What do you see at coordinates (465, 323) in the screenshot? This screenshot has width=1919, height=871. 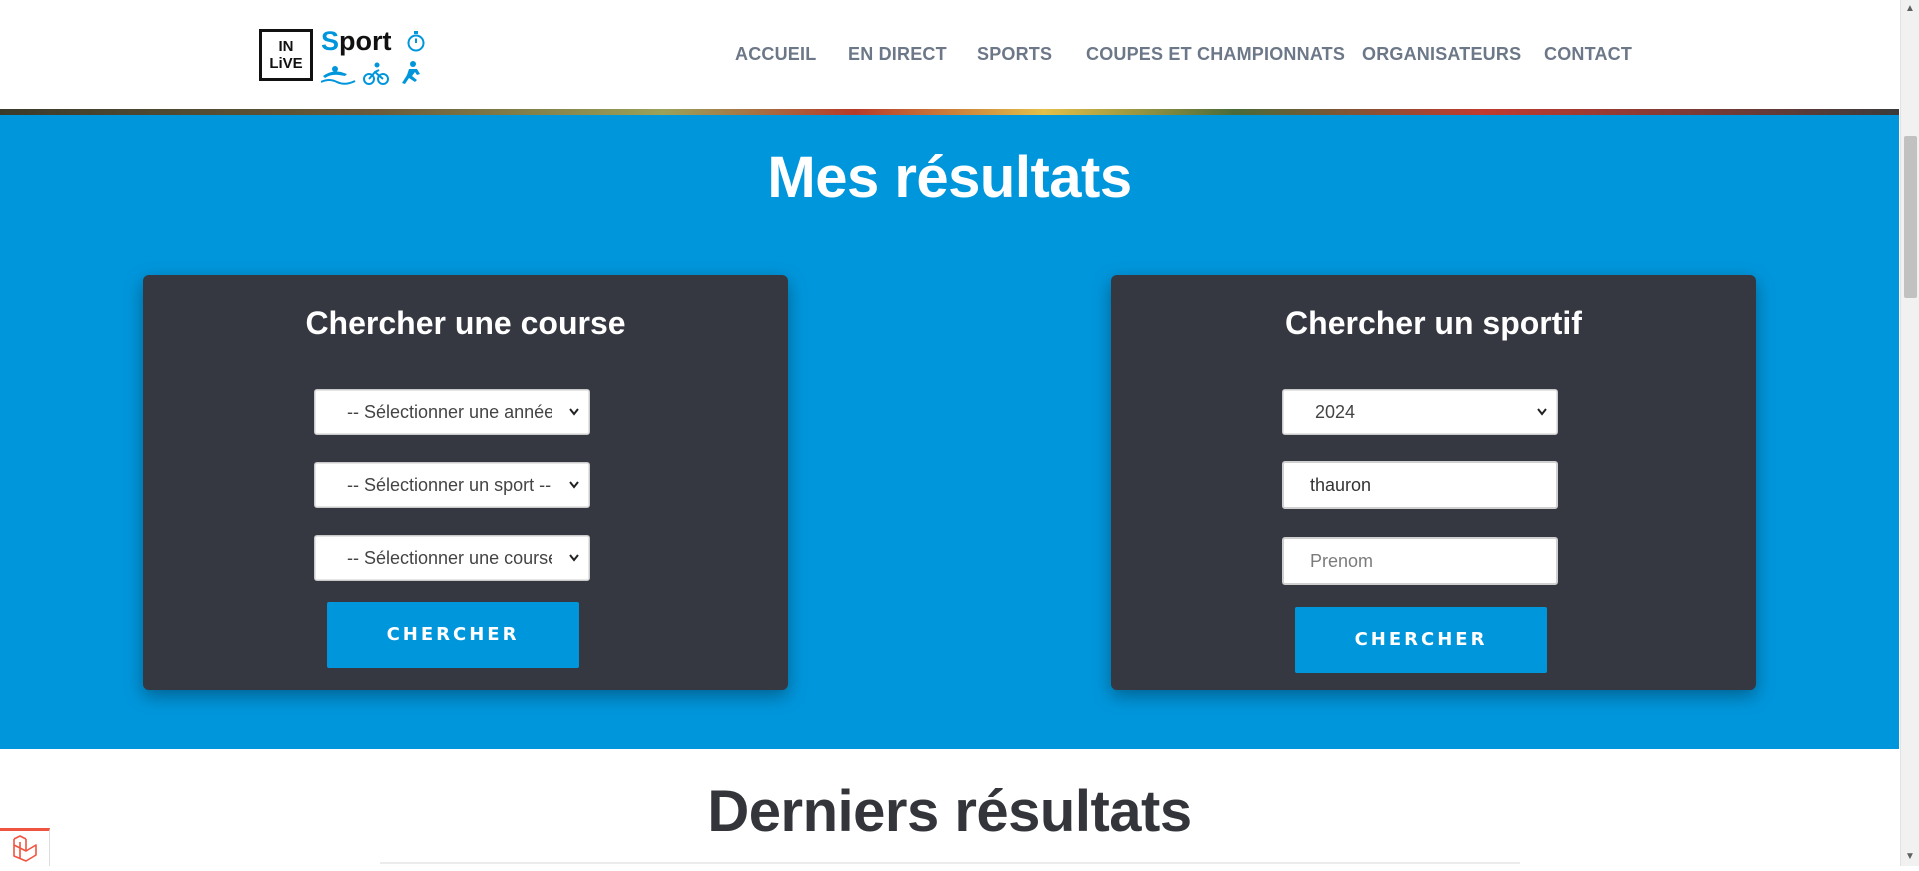 I see `course-search-title: Chercher une course` at bounding box center [465, 323].